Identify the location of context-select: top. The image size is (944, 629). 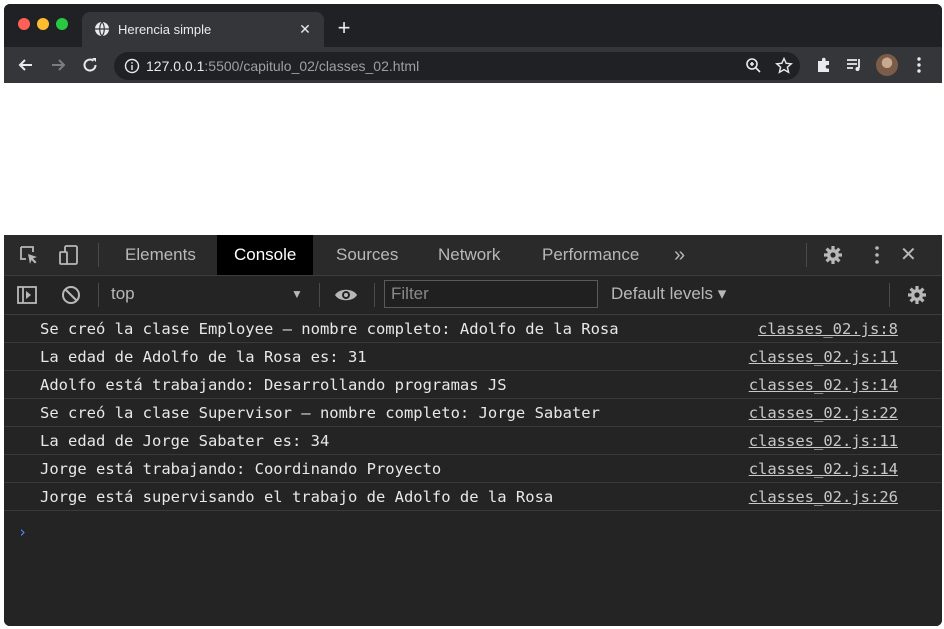
(123, 294).